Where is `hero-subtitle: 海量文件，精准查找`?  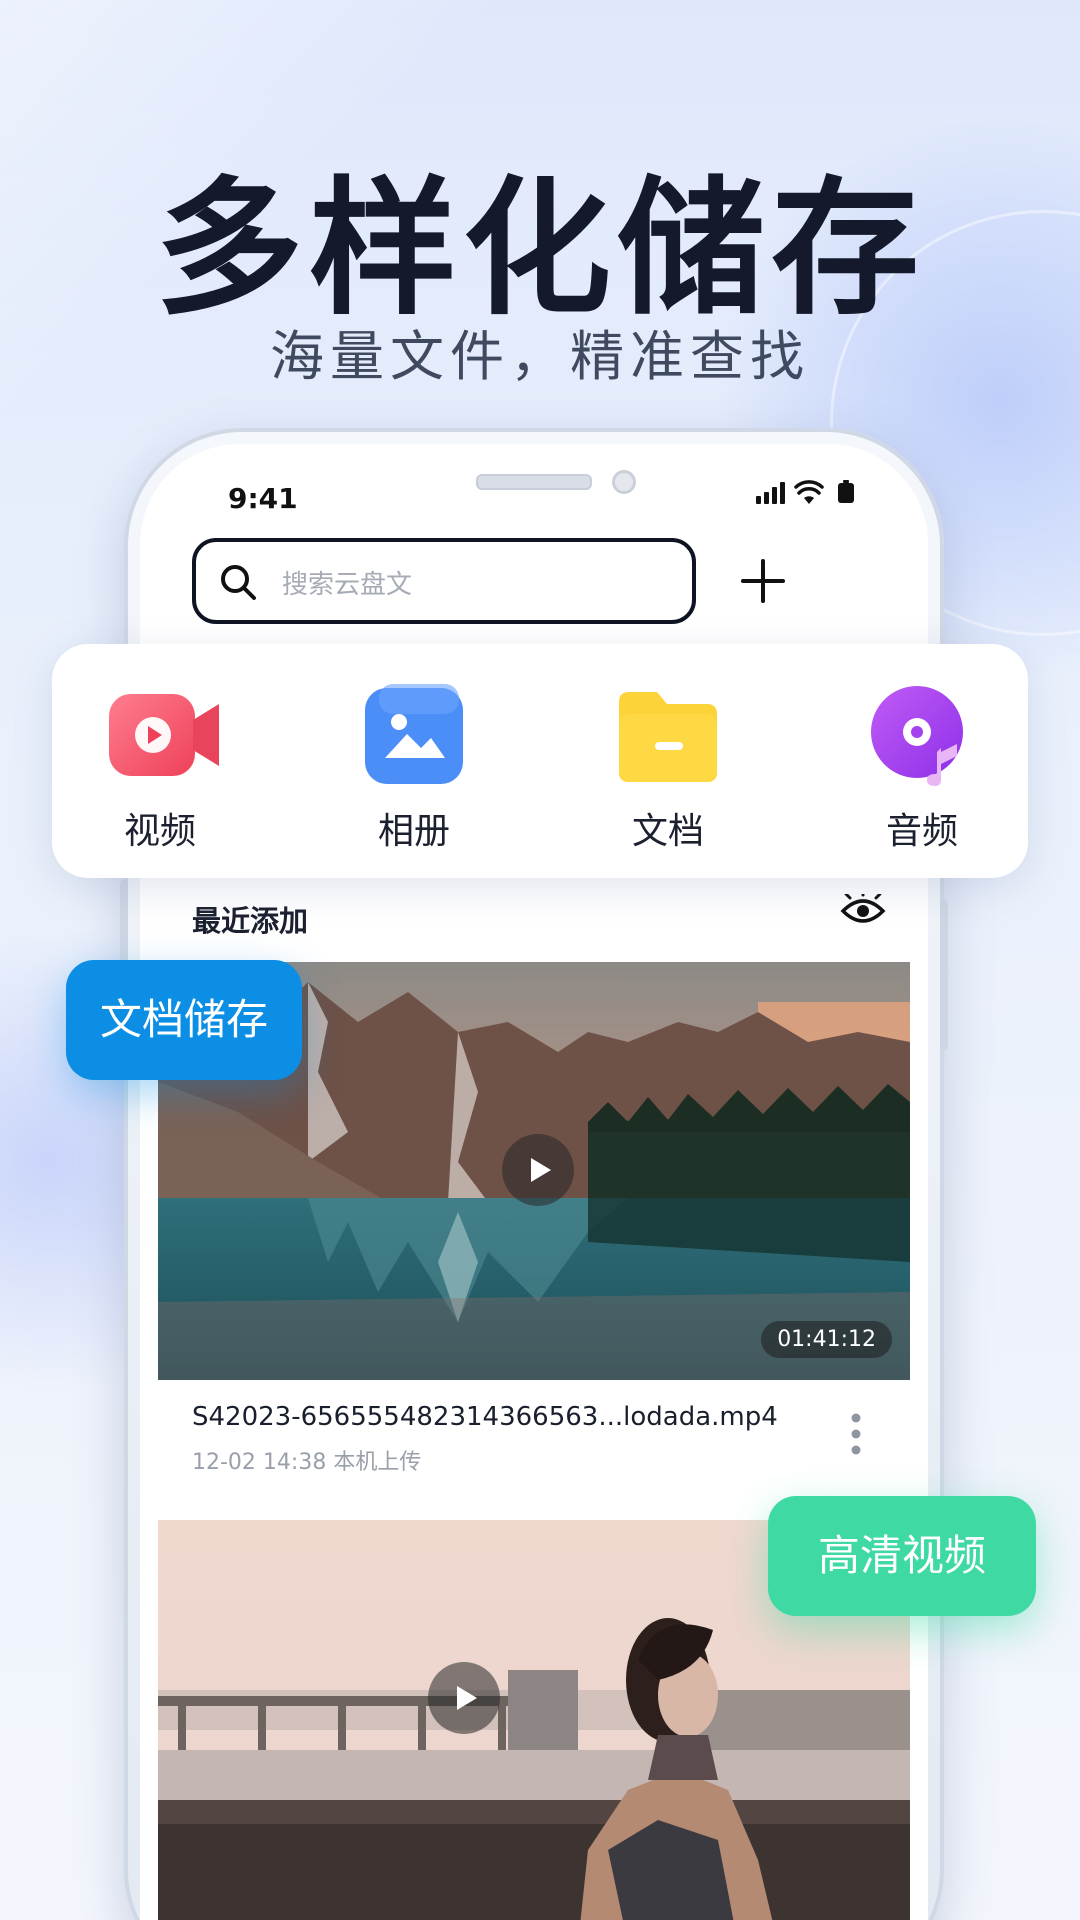
hero-subtitle: 海量文件，精准查找 is located at coordinates (540, 356).